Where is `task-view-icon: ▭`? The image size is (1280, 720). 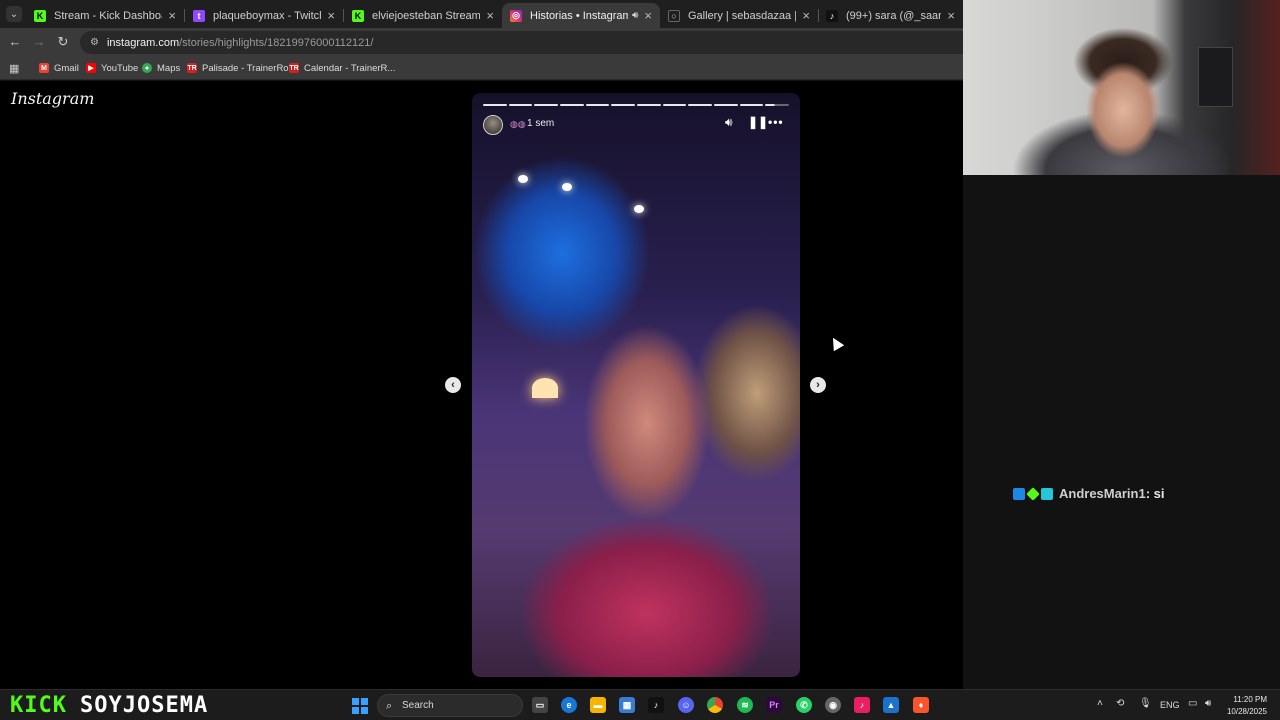 task-view-icon: ▭ is located at coordinates (540, 705).